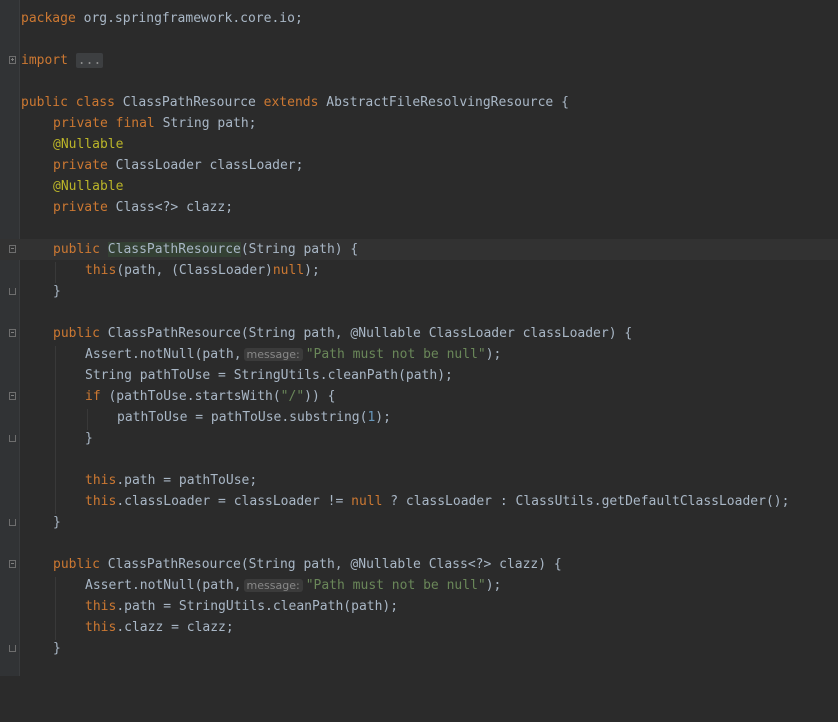 The width and height of the screenshot is (838, 722). I want to click on code-line-20: pathToUse = pathToUse.substring(1);, so click(419, 417).